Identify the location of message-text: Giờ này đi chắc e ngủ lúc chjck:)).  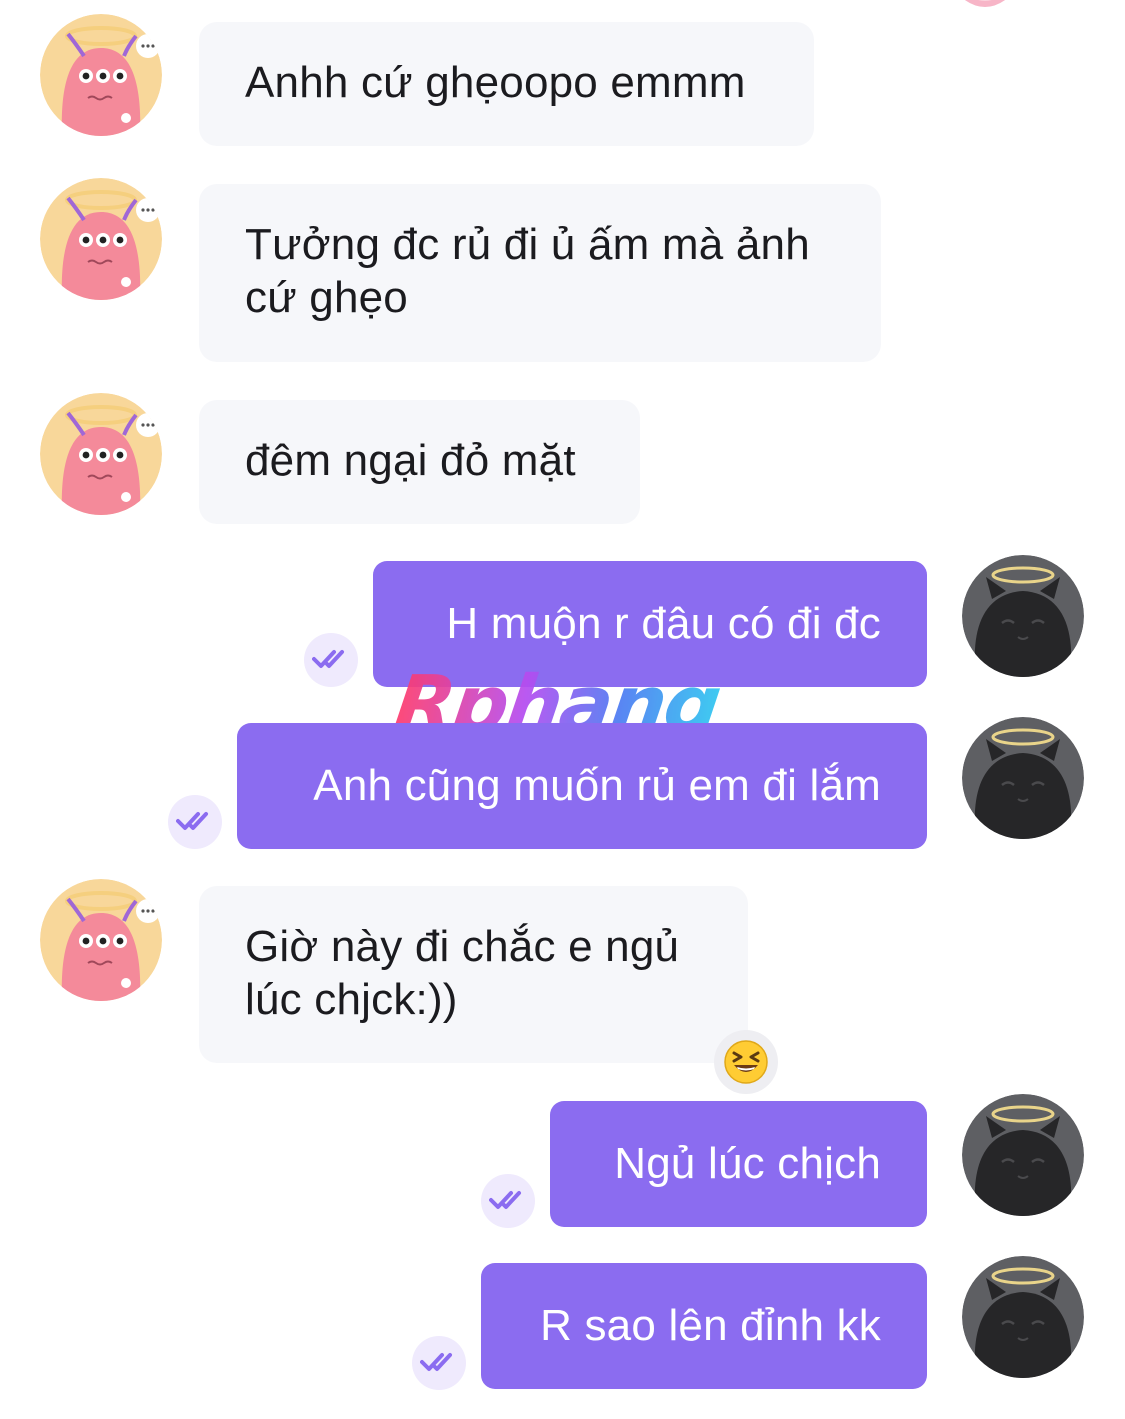
(462, 973).